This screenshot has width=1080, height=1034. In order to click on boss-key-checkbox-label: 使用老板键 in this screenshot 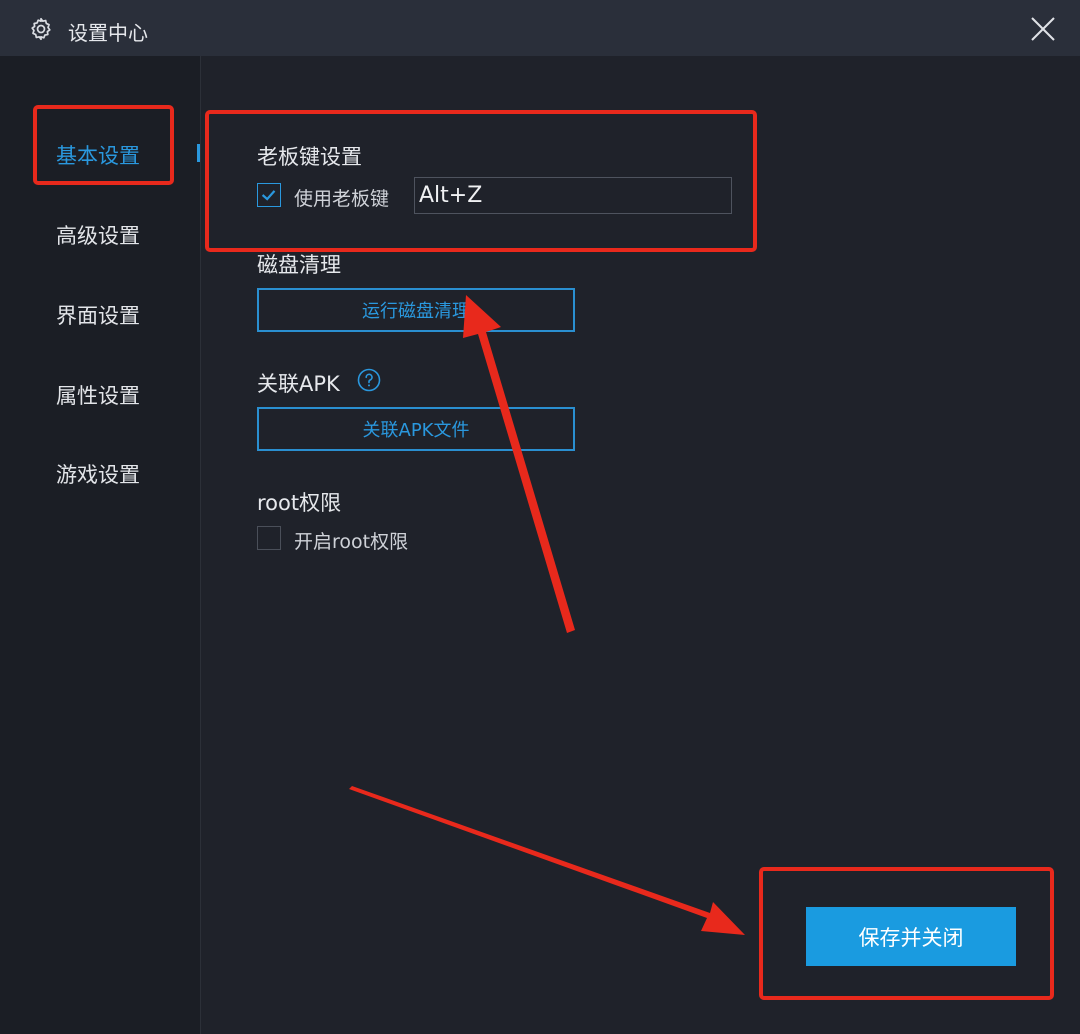, I will do `click(342, 199)`.